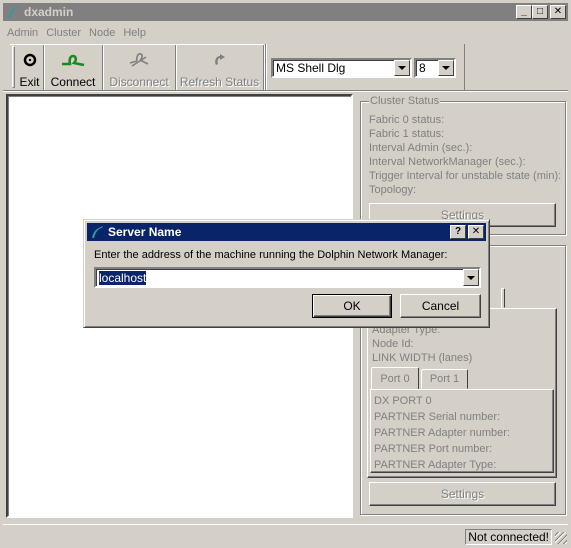  I want to click on window-title: dxadmin, so click(49, 12).